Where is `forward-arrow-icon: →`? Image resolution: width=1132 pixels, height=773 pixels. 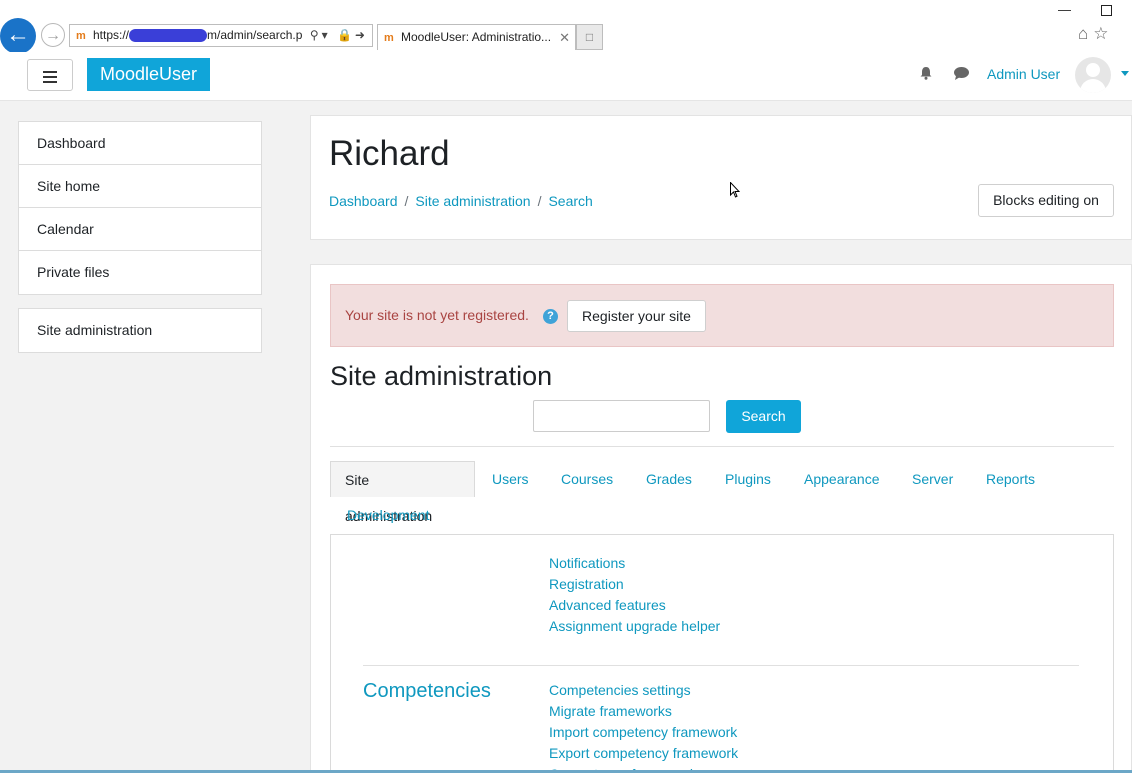
forward-arrow-icon: → is located at coordinates (53, 35).